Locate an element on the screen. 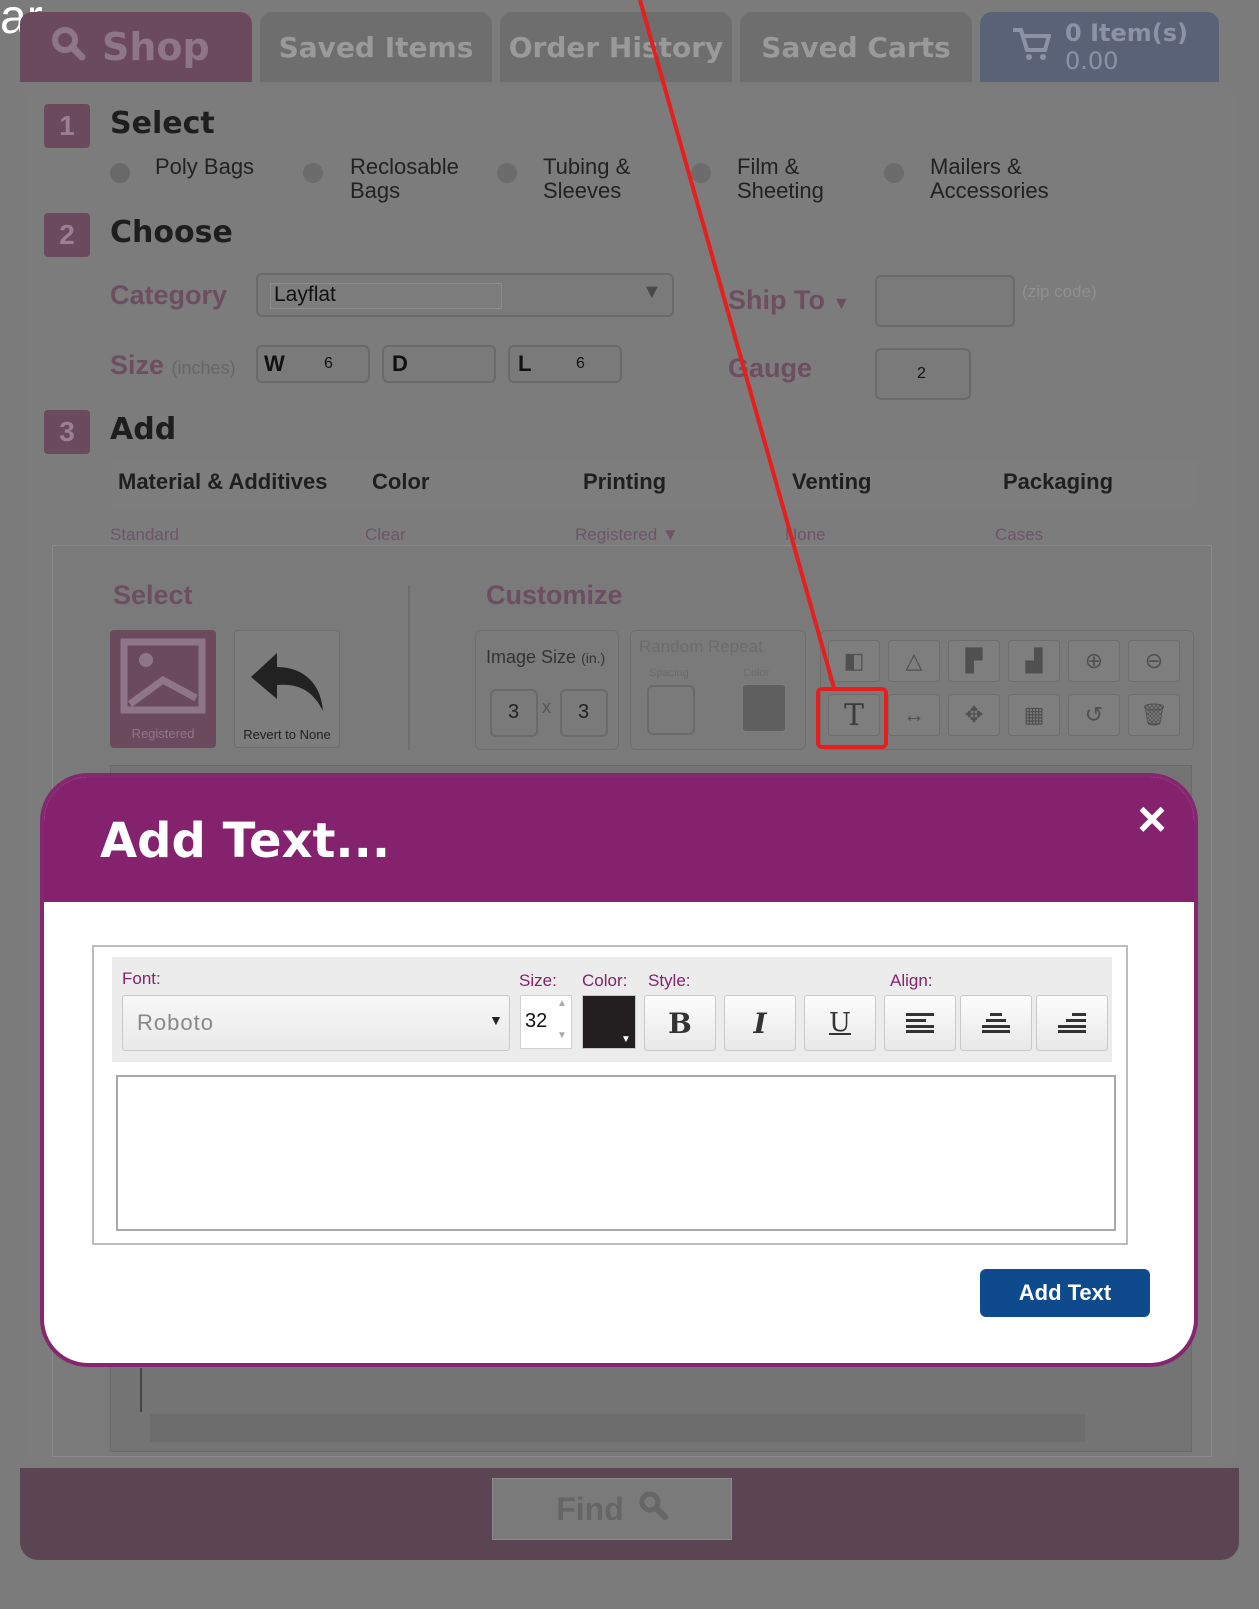 The height and width of the screenshot is (1609, 1259). align-right-icon is located at coordinates (1072, 1023).